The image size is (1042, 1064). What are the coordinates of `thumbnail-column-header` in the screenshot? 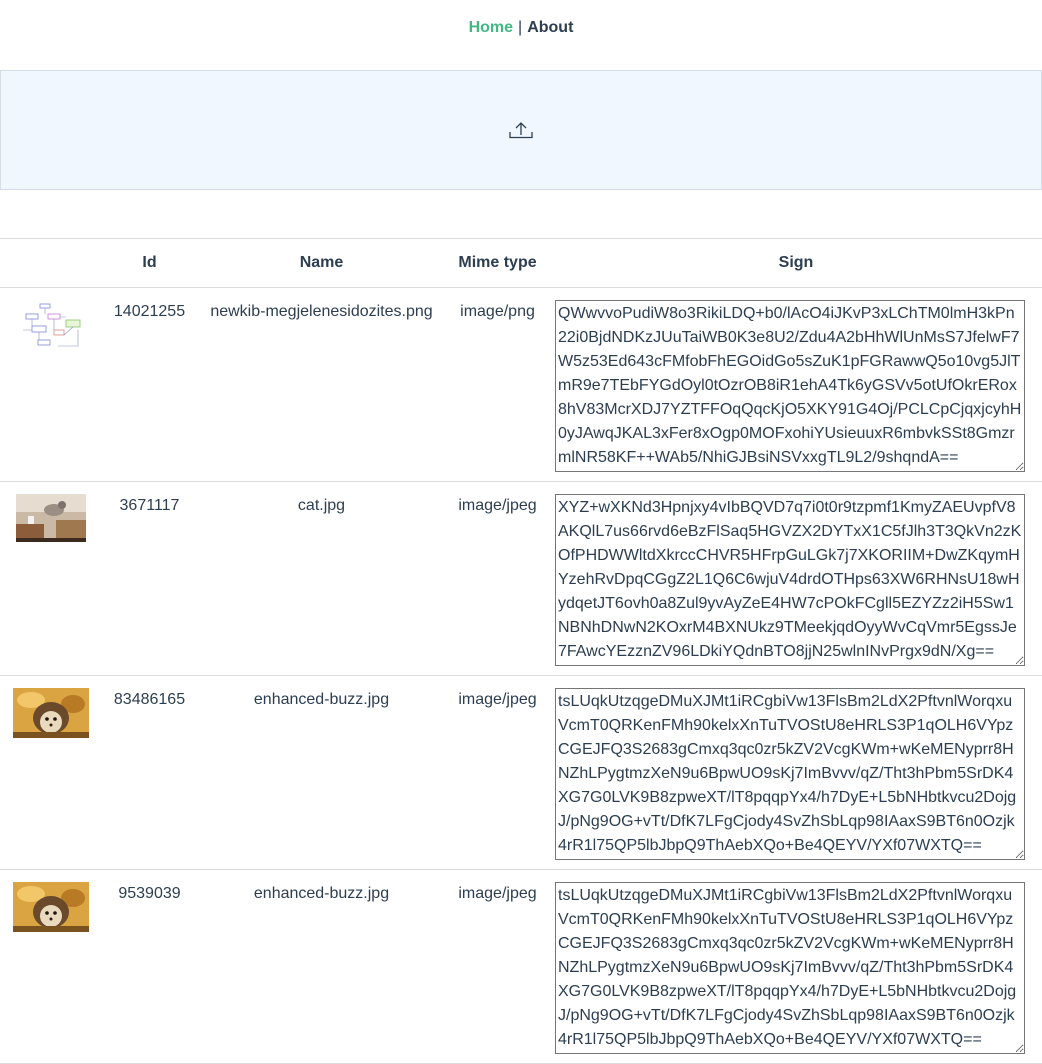 It's located at (50, 263).